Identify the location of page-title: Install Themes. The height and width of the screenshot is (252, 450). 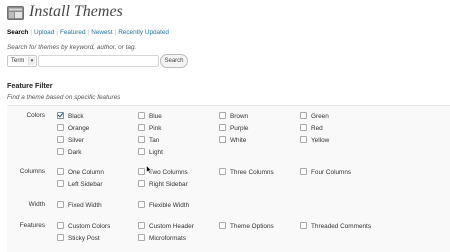
(76, 11).